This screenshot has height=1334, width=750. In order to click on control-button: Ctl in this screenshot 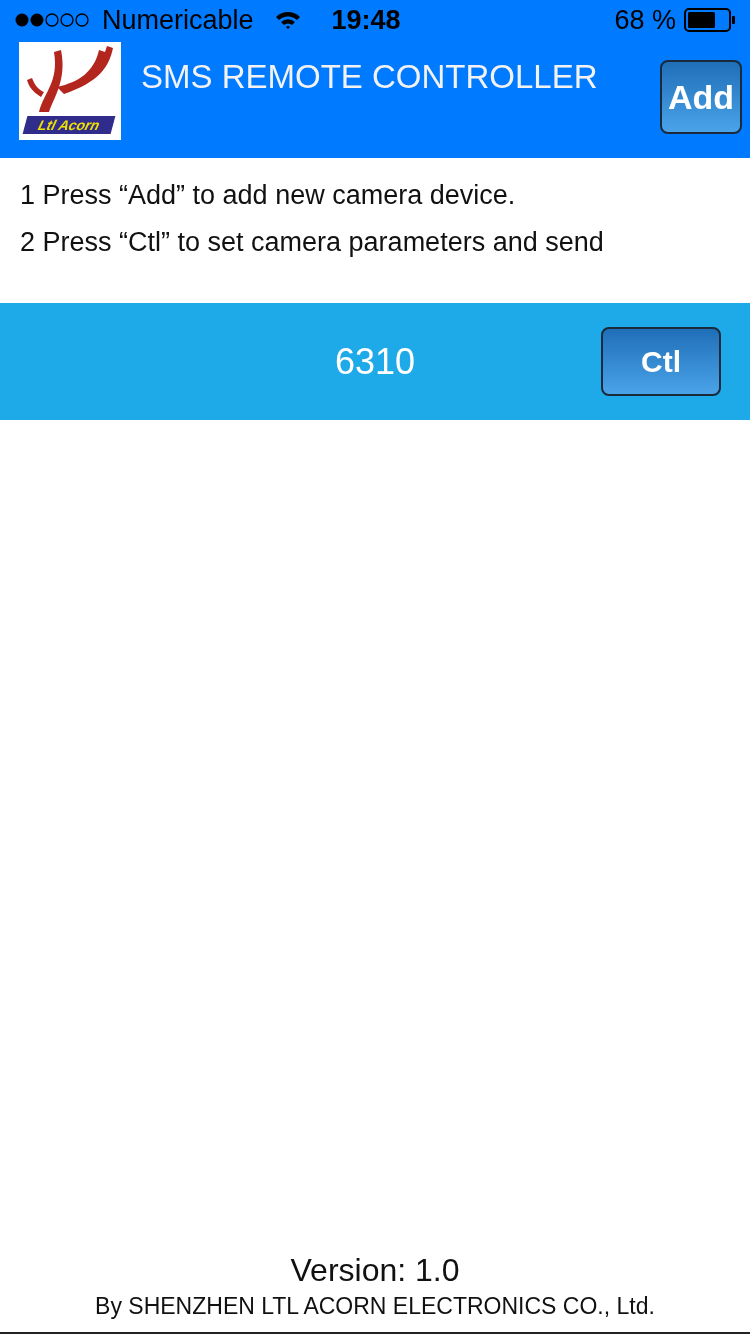, I will do `click(661, 361)`.